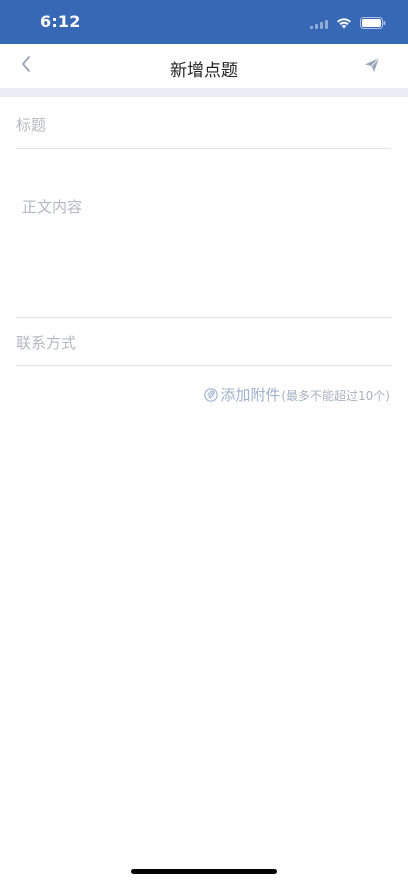 This screenshot has width=408, height=883. I want to click on signal-icon, so click(319, 23).